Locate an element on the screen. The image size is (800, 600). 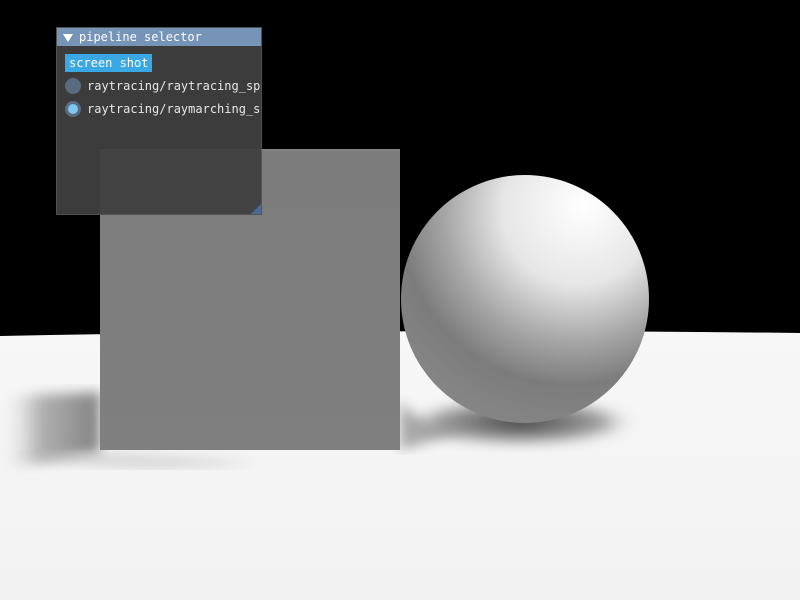
resize-grip-icon is located at coordinates (256, 209).